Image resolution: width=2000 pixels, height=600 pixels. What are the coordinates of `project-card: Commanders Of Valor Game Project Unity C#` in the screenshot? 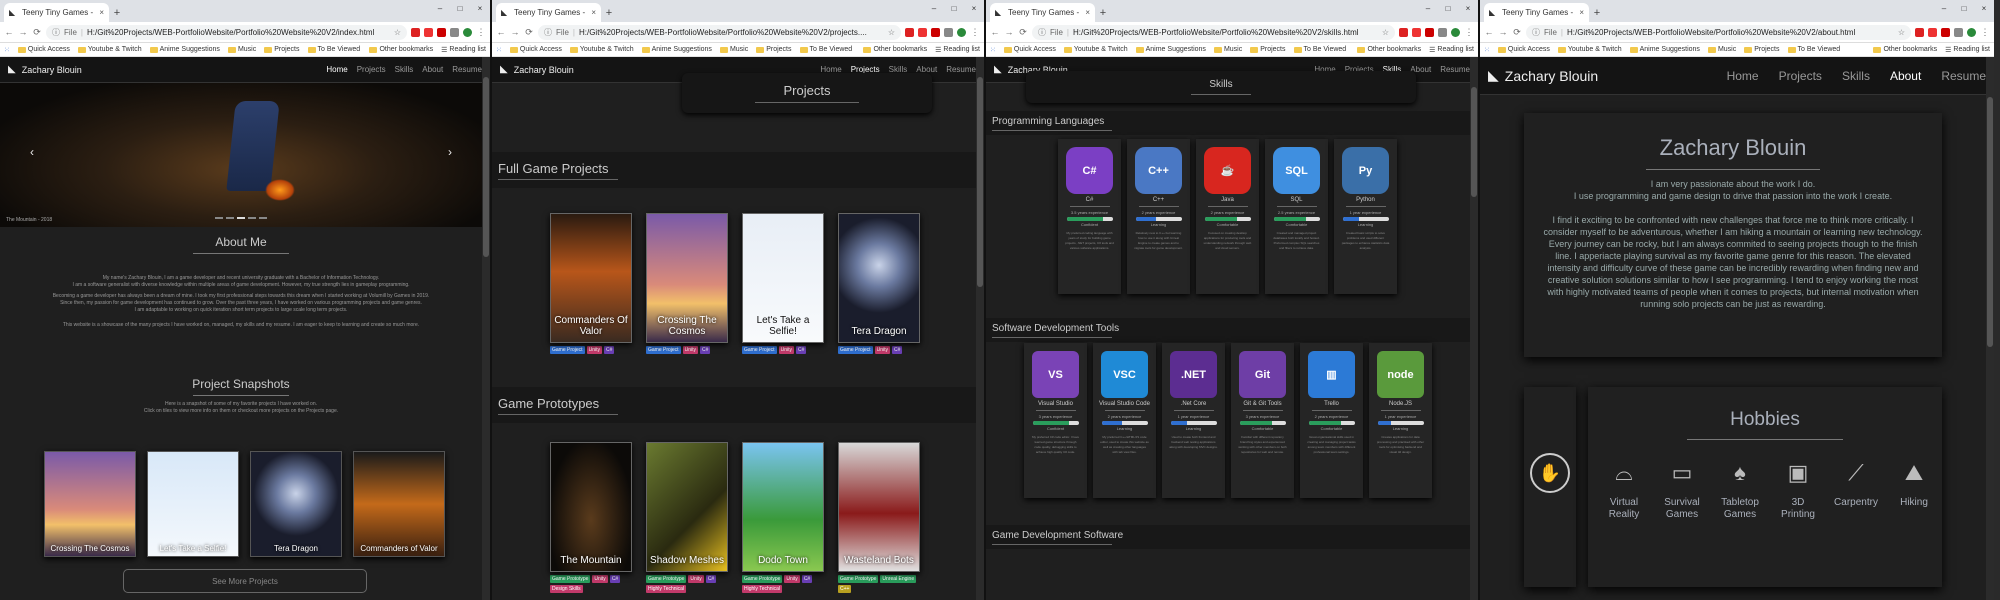 It's located at (591, 283).